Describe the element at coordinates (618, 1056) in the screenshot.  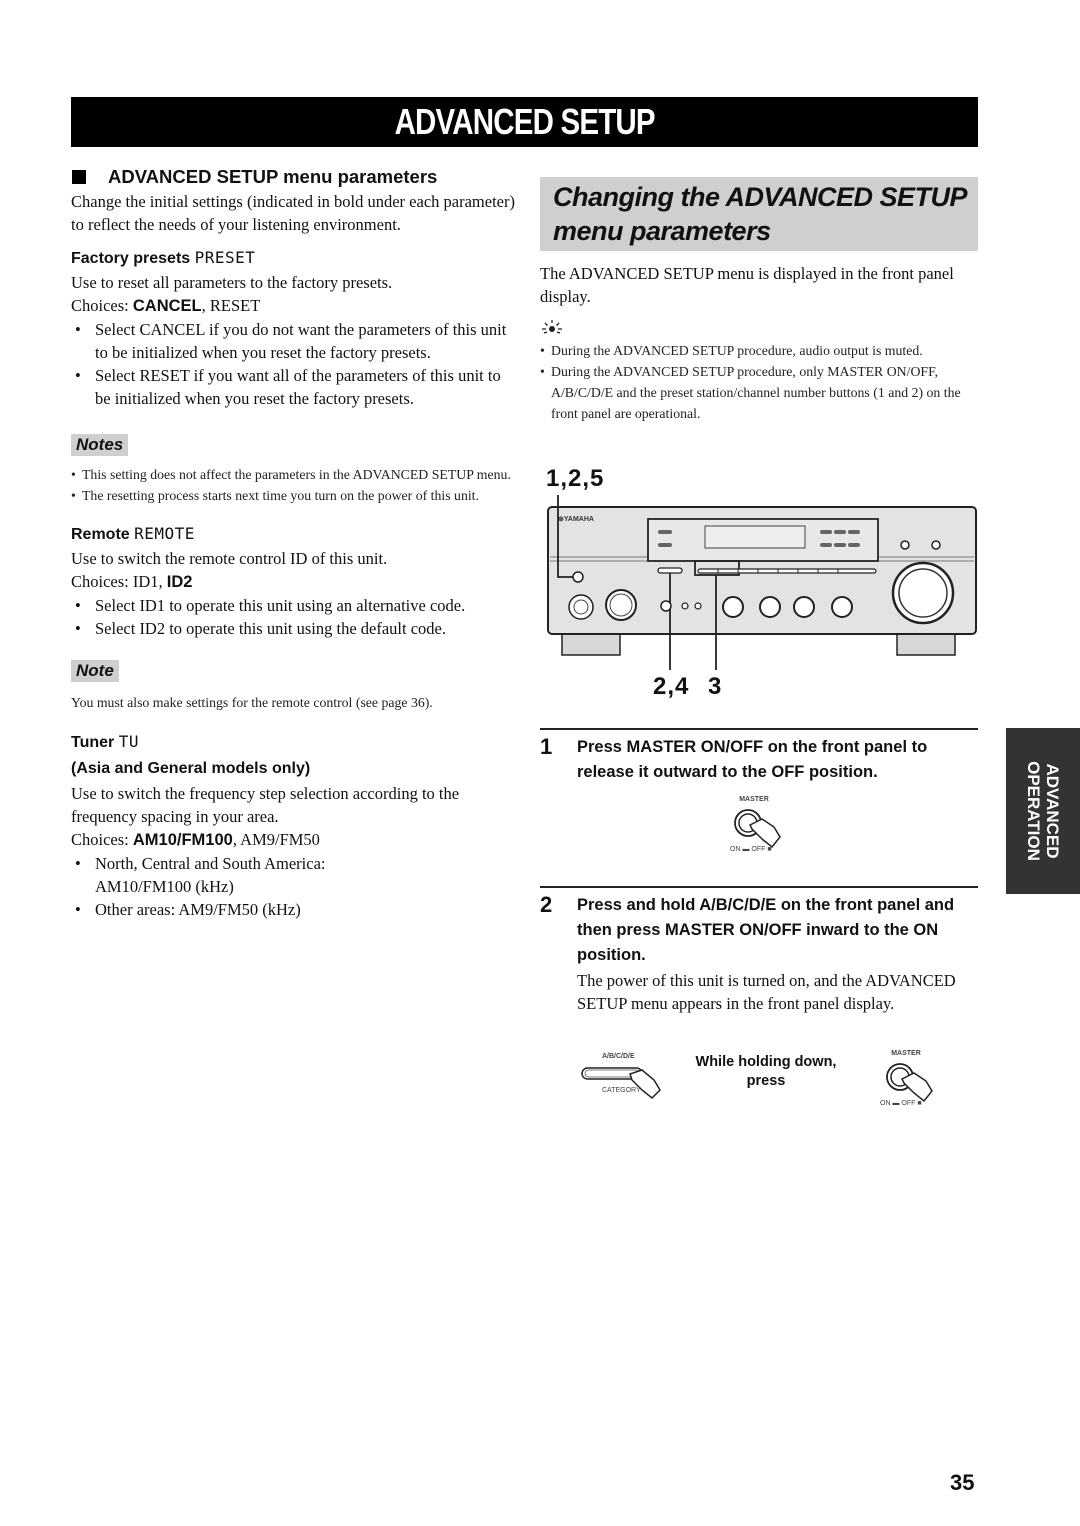
I see `abcde-label: A/B/C/D/E` at that location.